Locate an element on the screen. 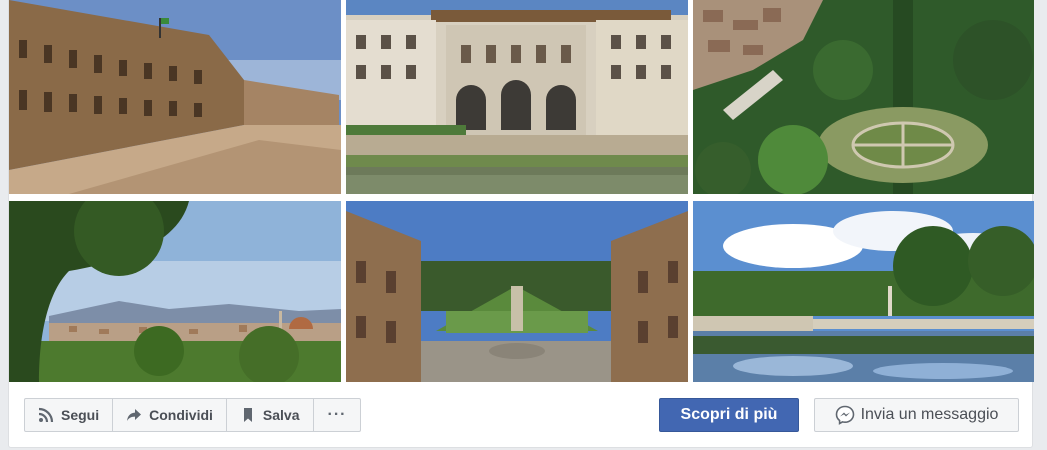 The width and height of the screenshot is (1047, 450). photo-garden-pond is located at coordinates (863, 291).